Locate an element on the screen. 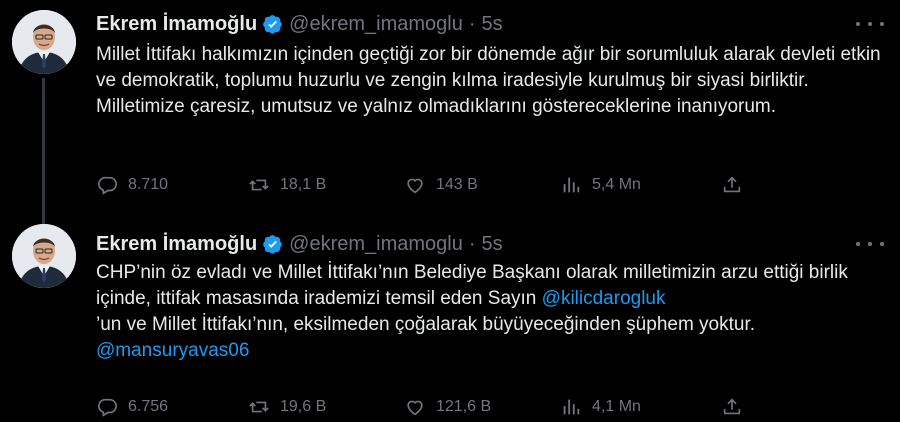 This screenshot has height=422, width=900. tweet-actions: 8.710 18,1 B 143 B 5,4 Mn is located at coordinates (446, 185).